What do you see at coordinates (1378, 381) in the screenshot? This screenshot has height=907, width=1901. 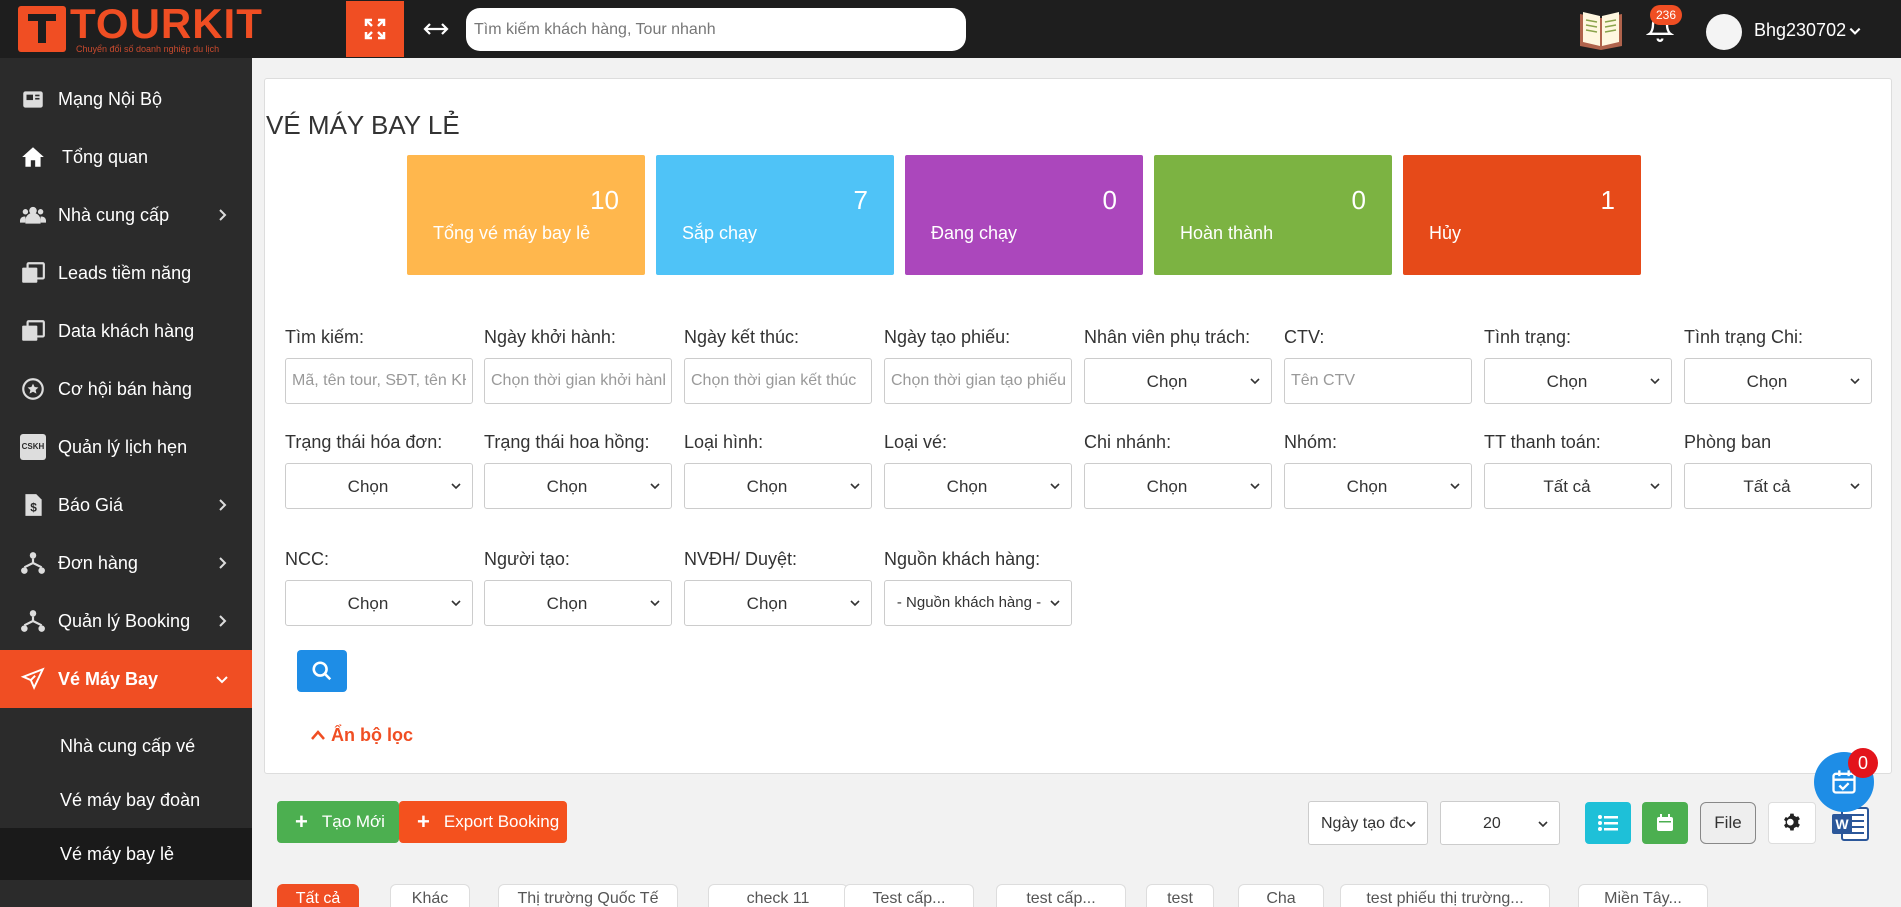 I see `ctv-input` at bounding box center [1378, 381].